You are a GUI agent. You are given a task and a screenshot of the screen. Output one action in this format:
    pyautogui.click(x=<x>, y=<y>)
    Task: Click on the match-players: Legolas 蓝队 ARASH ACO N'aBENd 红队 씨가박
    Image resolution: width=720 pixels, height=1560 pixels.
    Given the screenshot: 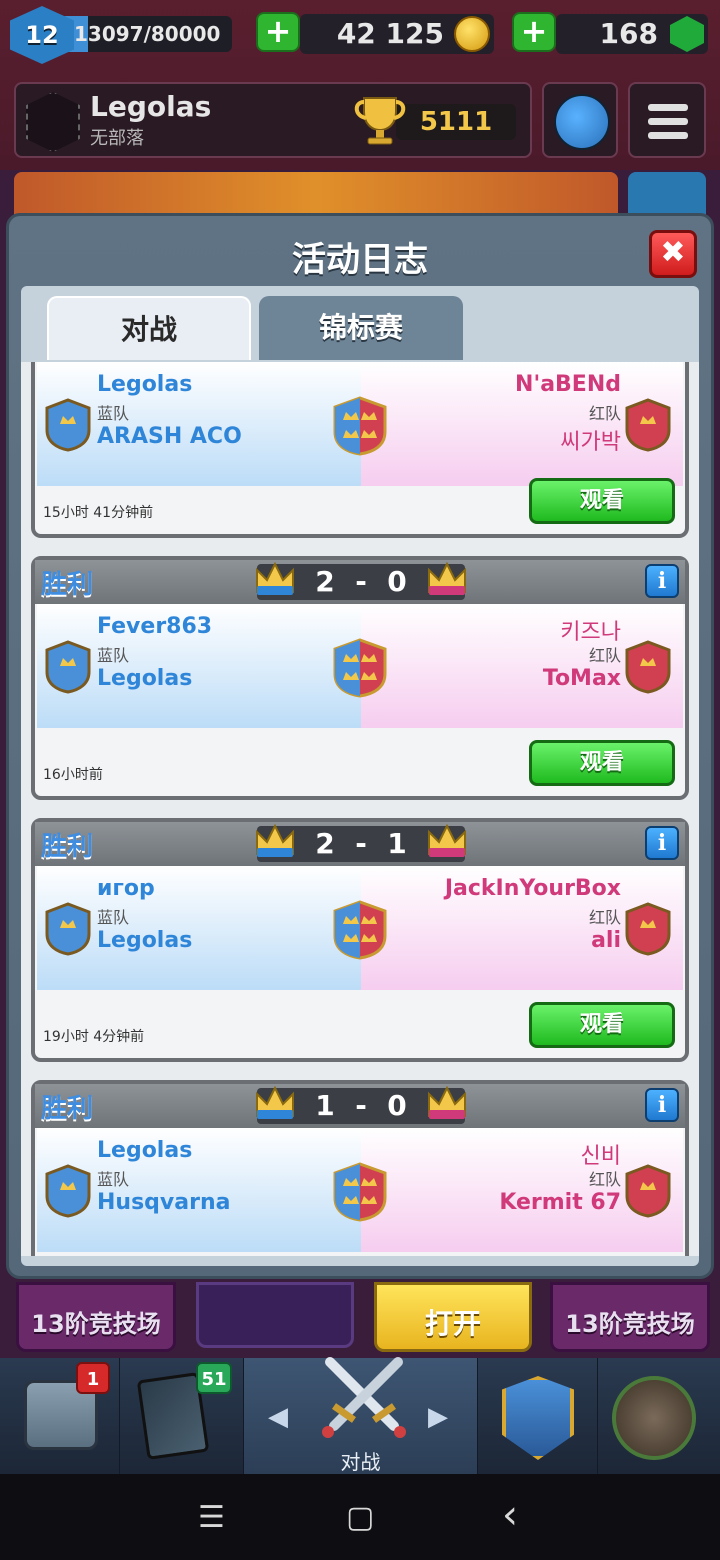 What is the action you would take?
    pyautogui.click(x=360, y=424)
    